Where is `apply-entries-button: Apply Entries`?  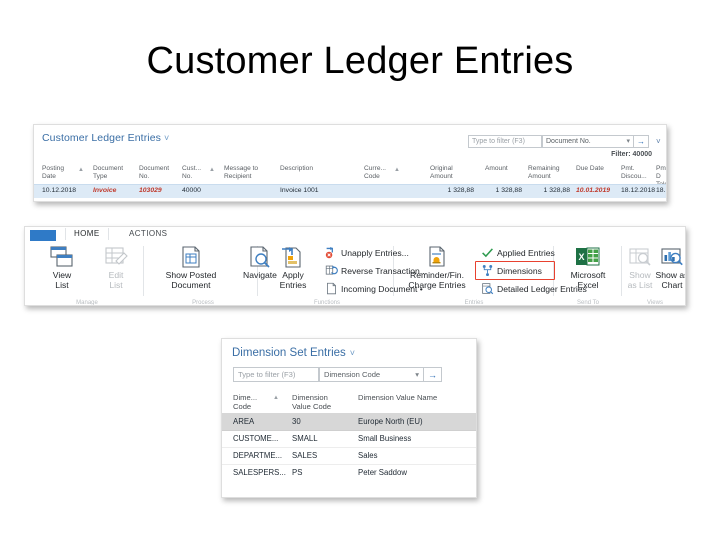
apply-entries-button: Apply Entries is located at coordinates (293, 267).